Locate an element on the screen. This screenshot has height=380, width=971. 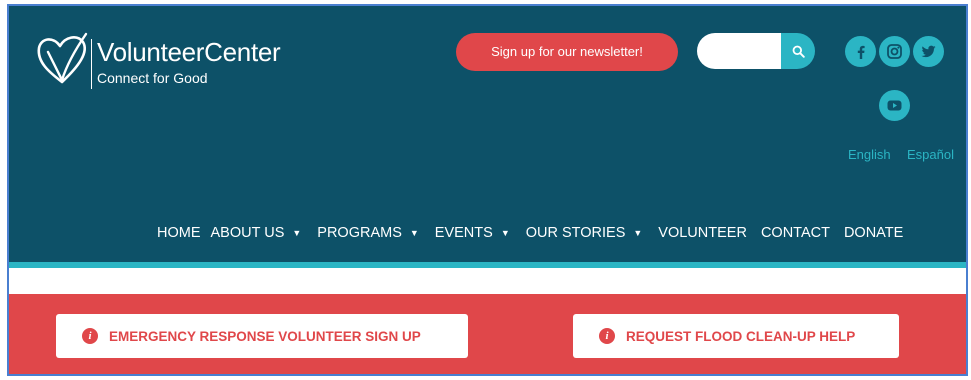
search-input is located at coordinates (739, 51).